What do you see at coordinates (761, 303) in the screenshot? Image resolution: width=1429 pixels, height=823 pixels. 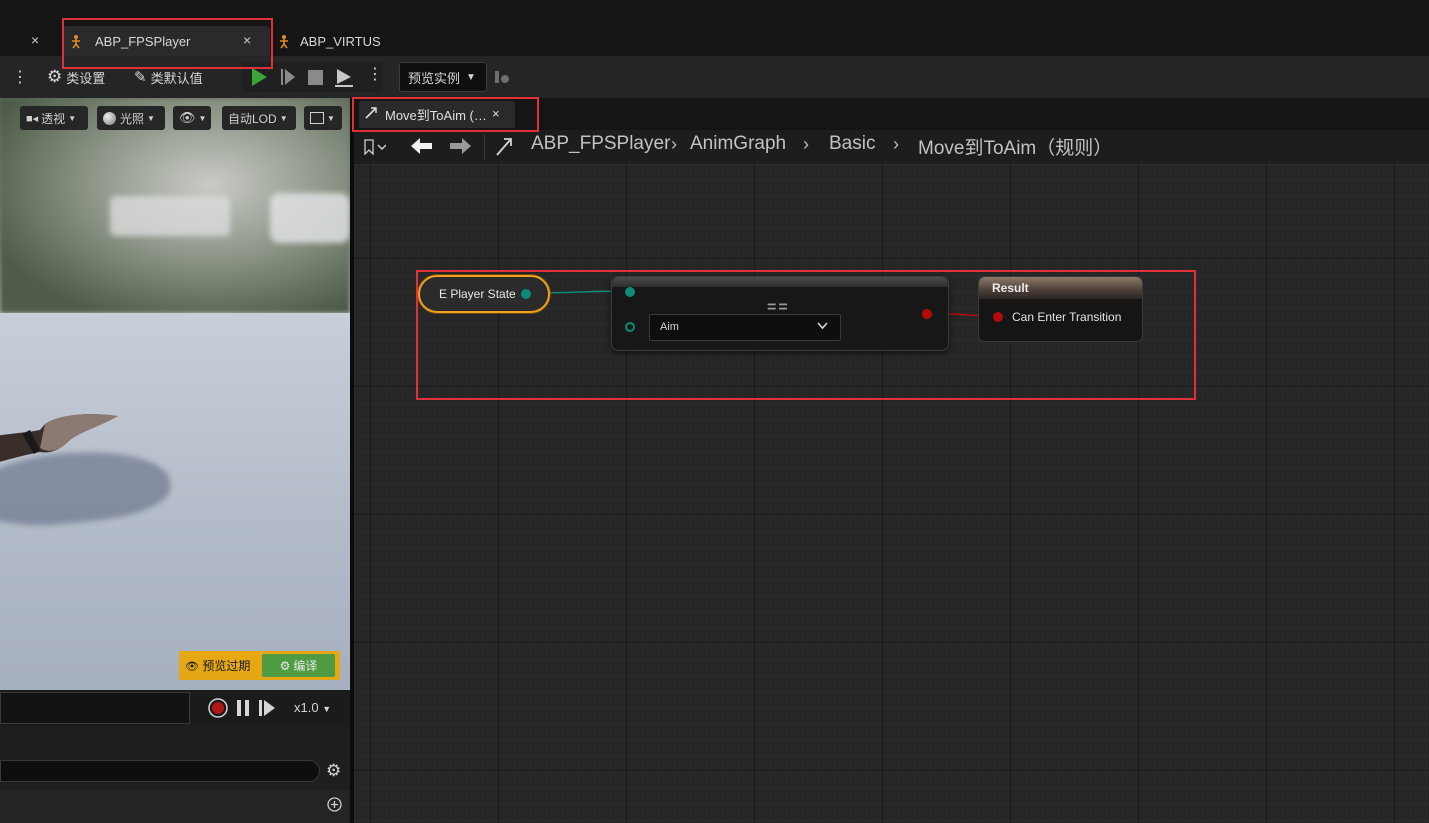 I see `graph-wires` at bounding box center [761, 303].